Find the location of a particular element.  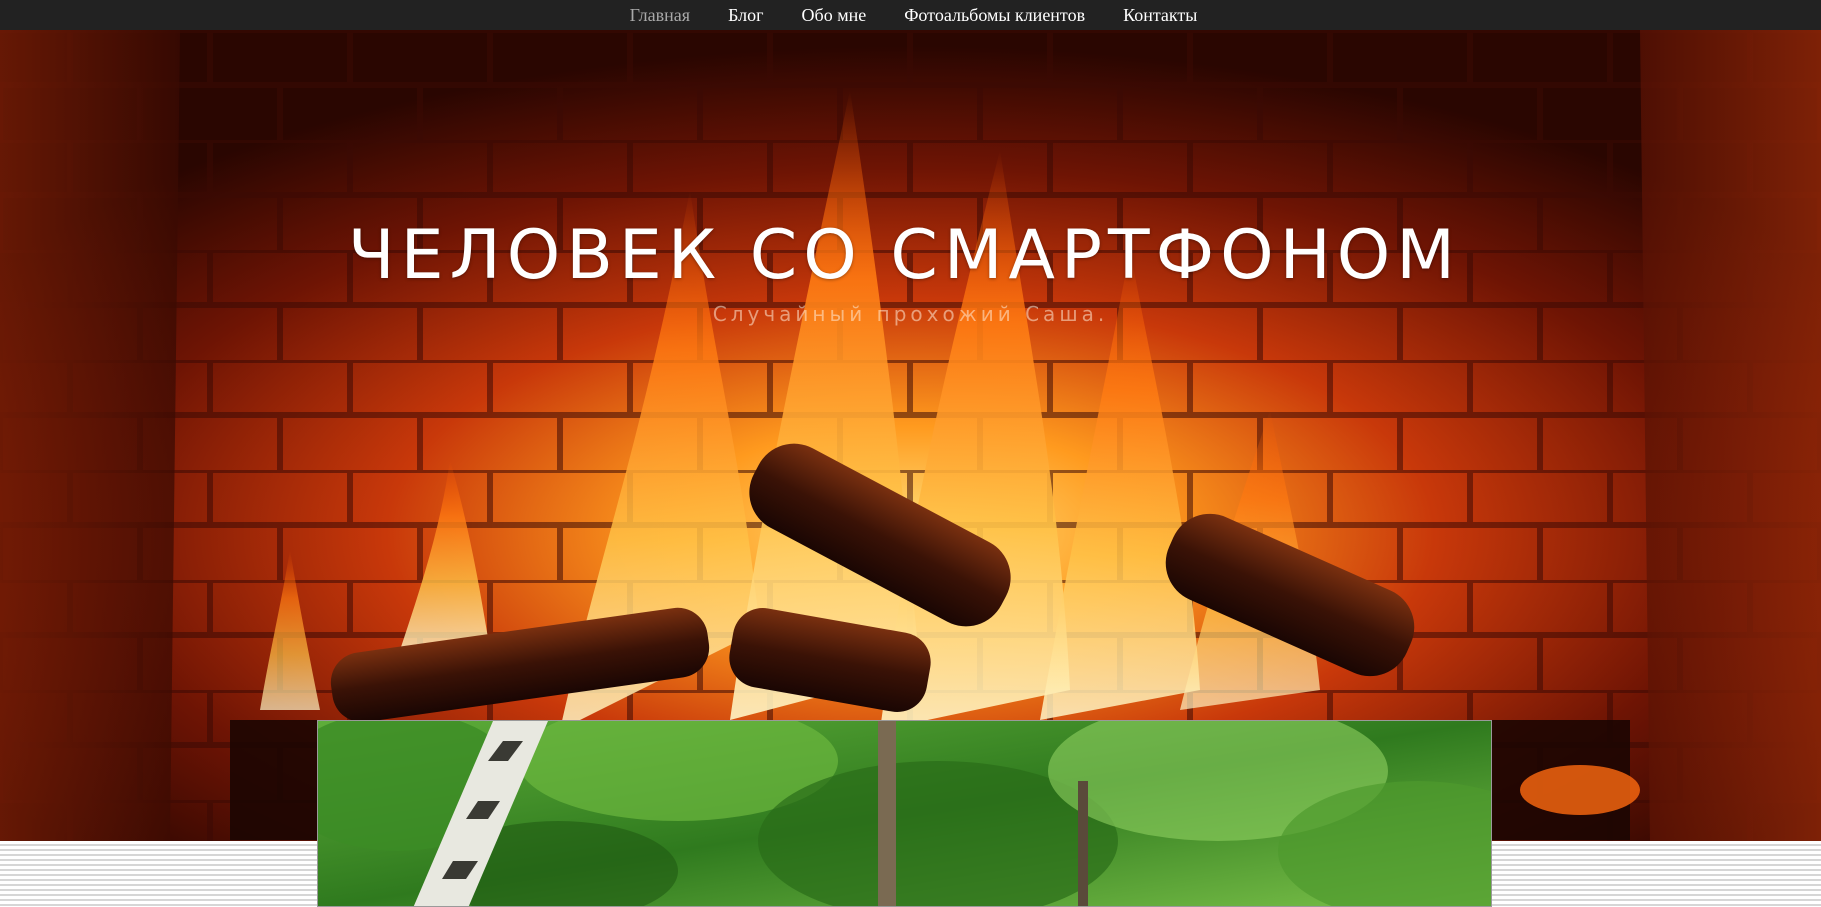

hero-title: ЧЕЛОВЕК СО СМАРТФОНОМ is located at coordinates (904, 255).